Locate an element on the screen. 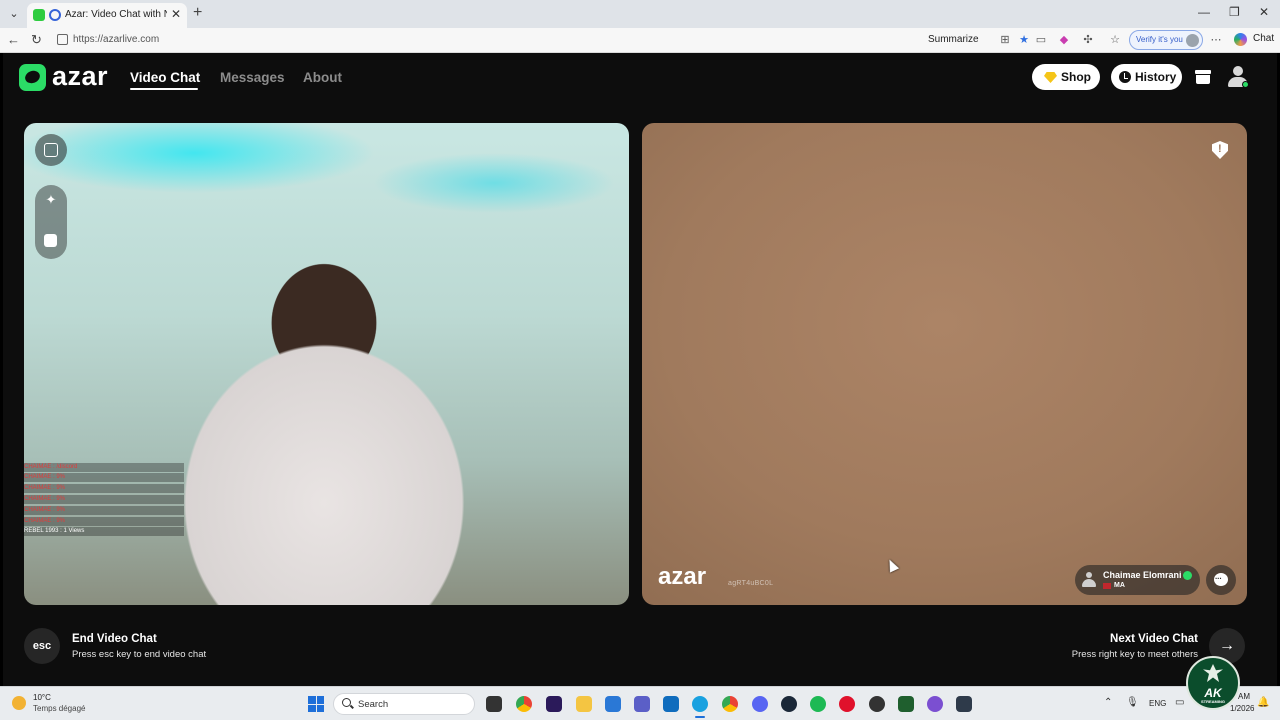  magic-wand-icon: ✦ is located at coordinates (51, 200).